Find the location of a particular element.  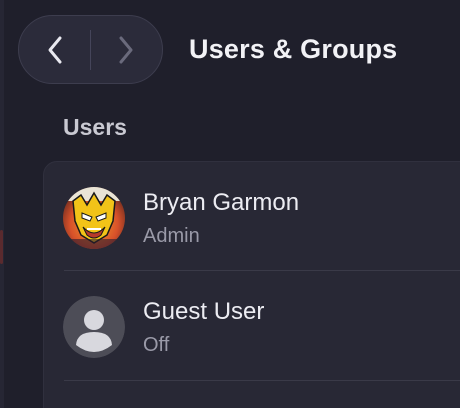

navigation-pill is located at coordinates (90, 49).